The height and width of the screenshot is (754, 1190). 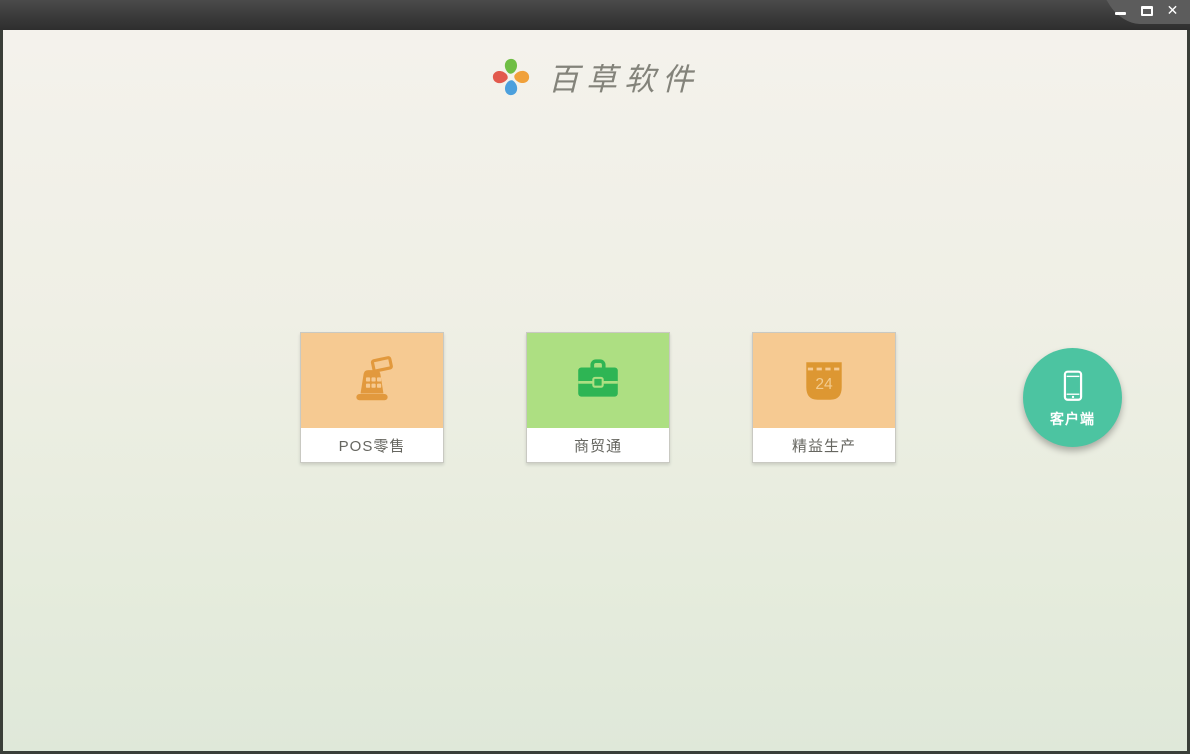 I want to click on pinwheel-logo-icon, so click(x=511, y=76).